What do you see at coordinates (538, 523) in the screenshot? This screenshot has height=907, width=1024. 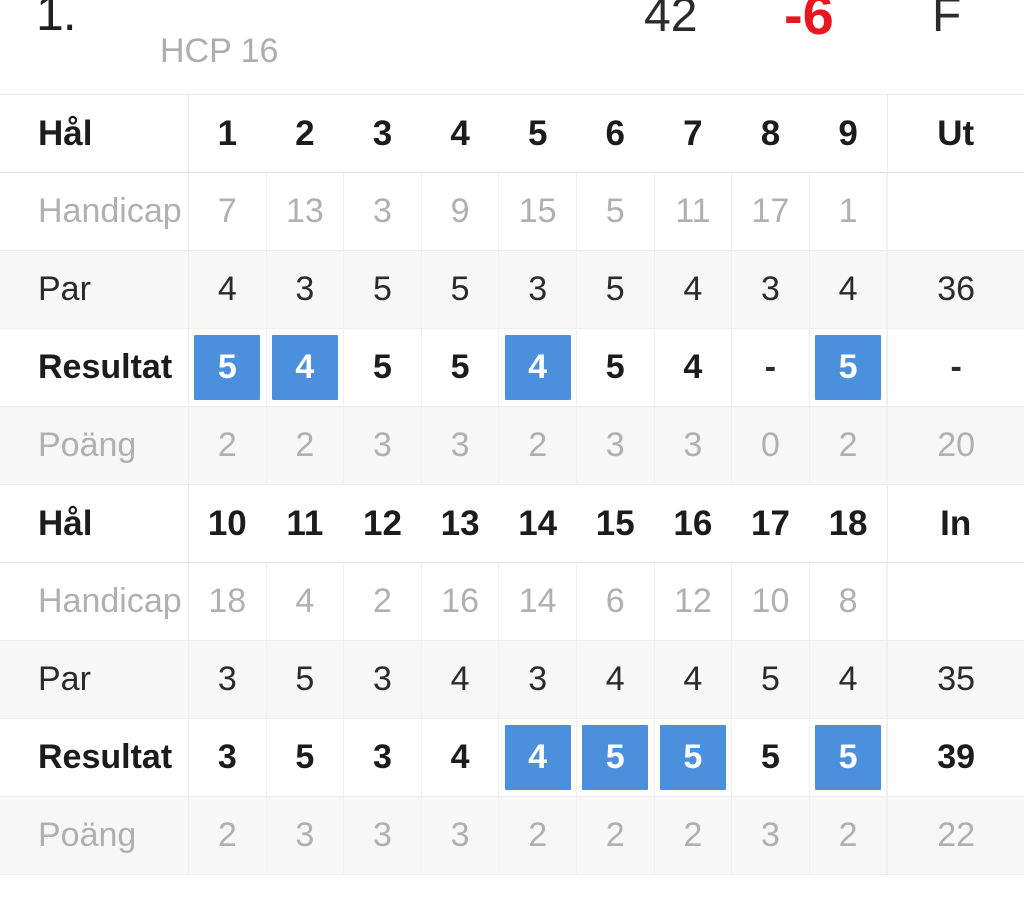 I see `back-hole-14: 14` at bounding box center [538, 523].